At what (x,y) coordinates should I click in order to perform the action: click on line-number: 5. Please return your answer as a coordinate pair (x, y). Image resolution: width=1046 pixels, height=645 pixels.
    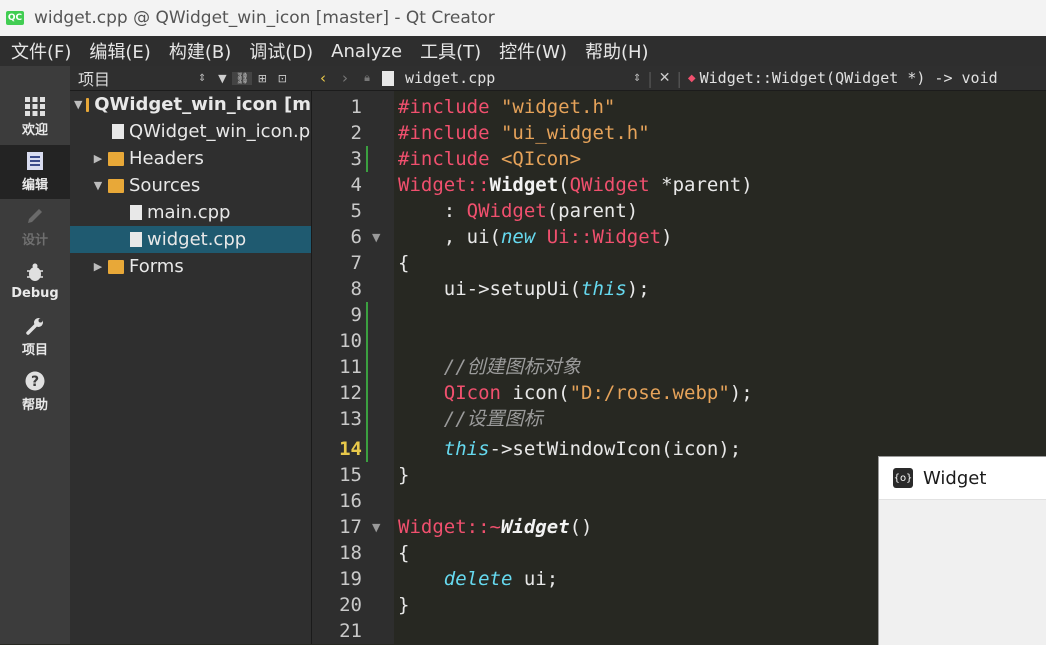
    Looking at the image, I should click on (356, 211).